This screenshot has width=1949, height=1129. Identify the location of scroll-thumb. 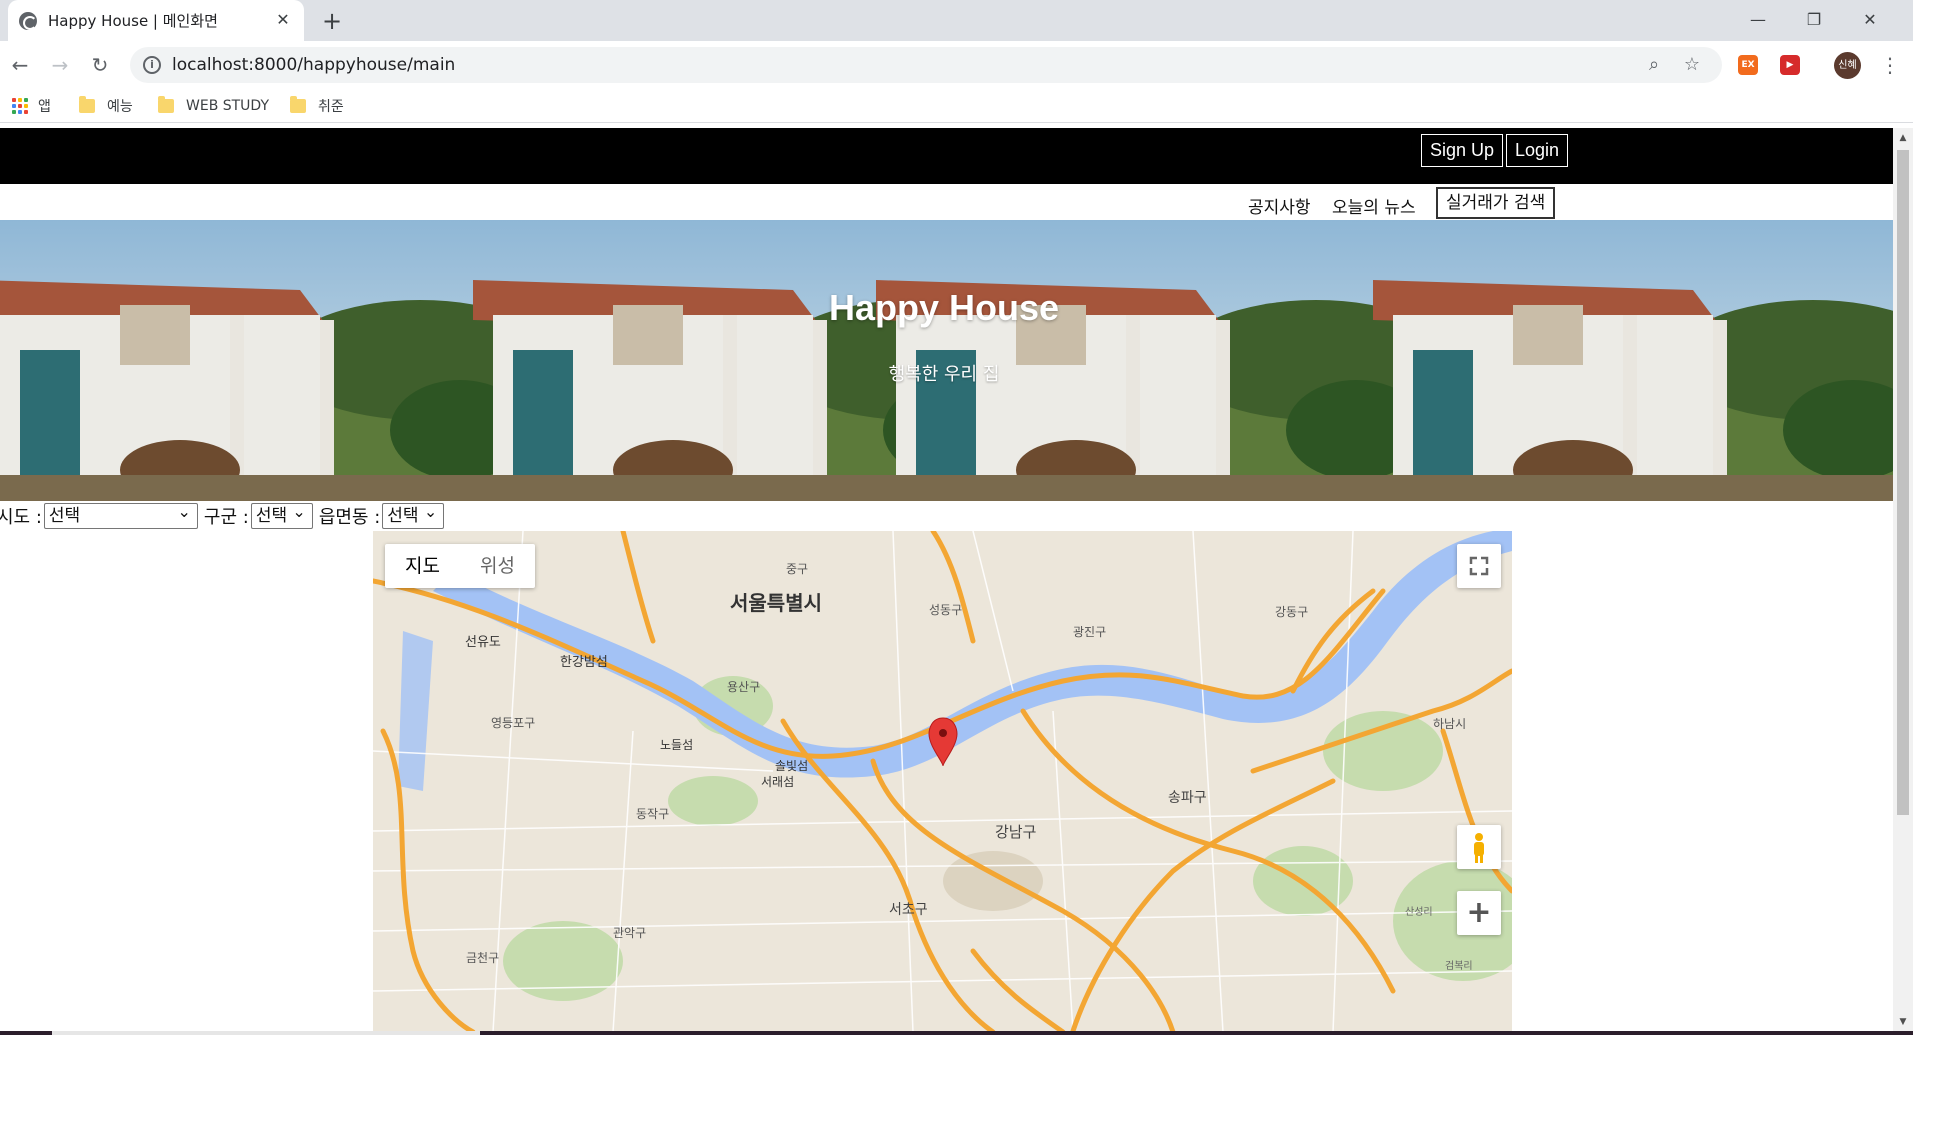
(1903, 482).